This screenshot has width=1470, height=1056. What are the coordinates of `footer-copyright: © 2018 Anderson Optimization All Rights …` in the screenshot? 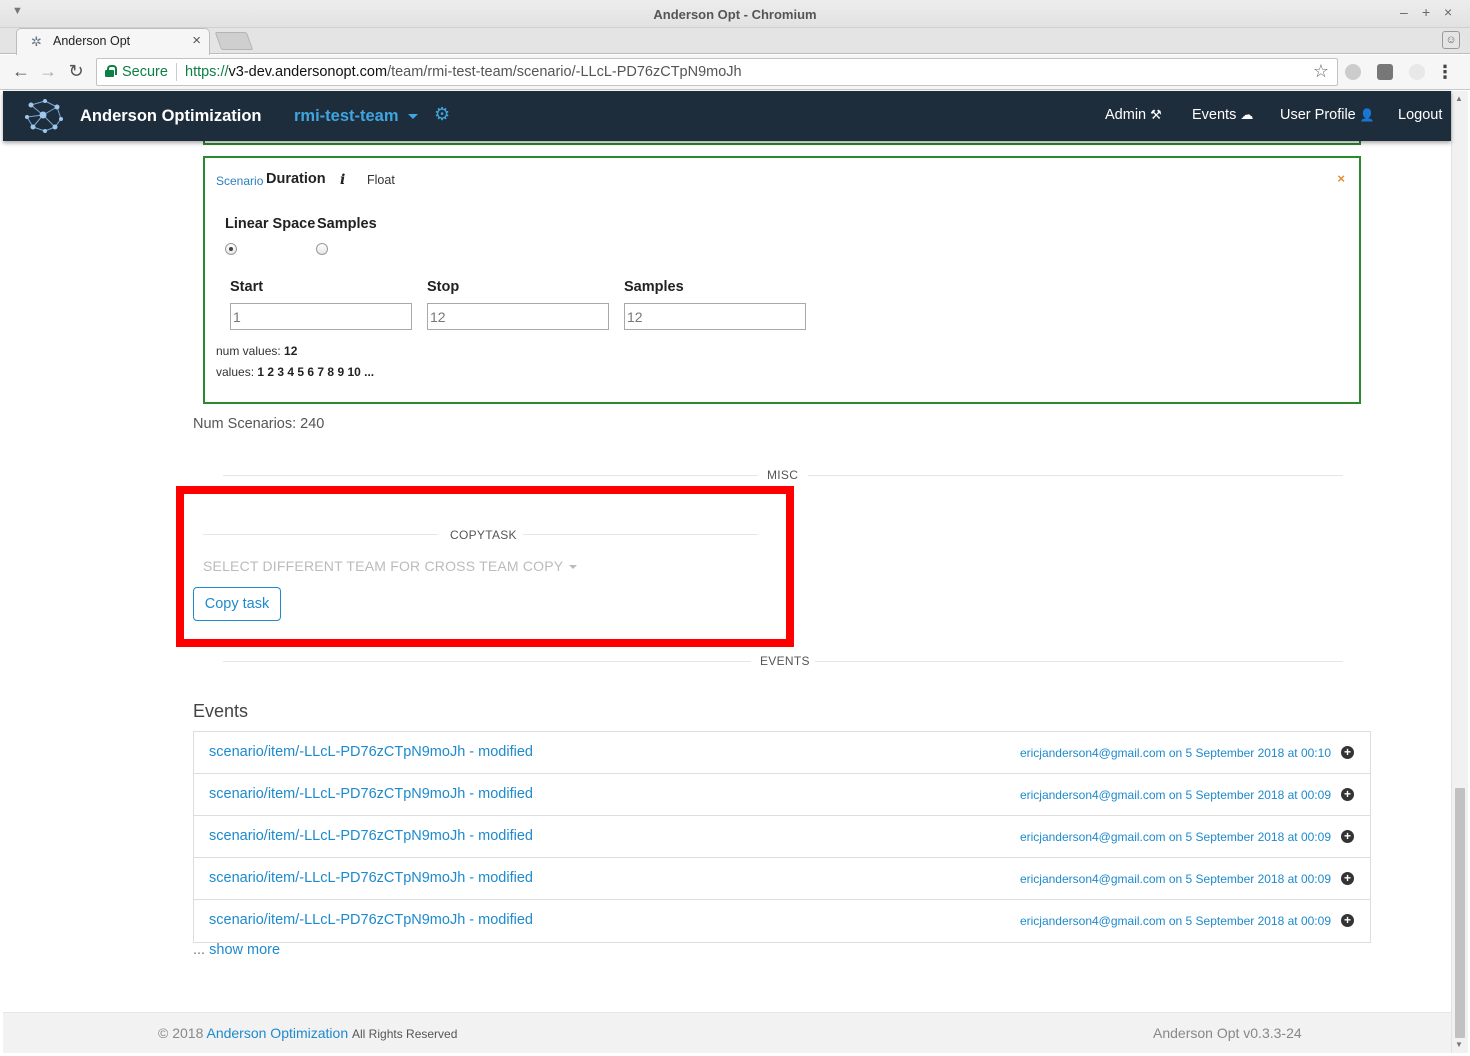 It's located at (307, 1033).